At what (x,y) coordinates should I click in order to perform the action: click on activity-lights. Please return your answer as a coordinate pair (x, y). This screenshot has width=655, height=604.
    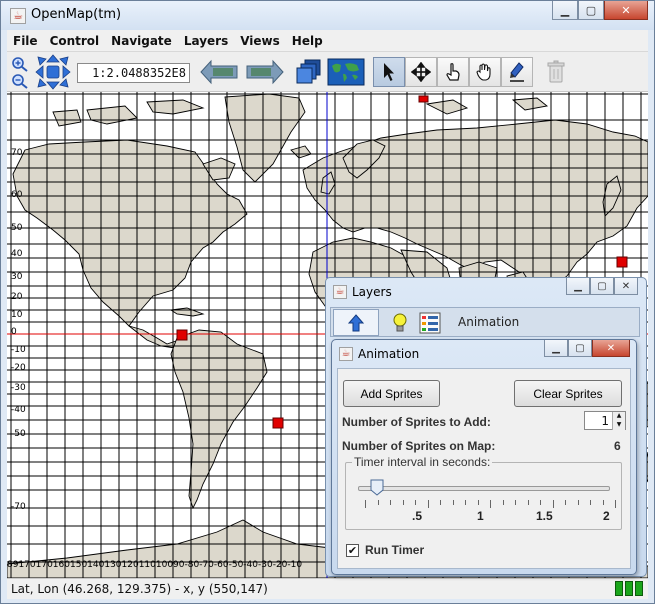
    Looking at the image, I should click on (629, 588).